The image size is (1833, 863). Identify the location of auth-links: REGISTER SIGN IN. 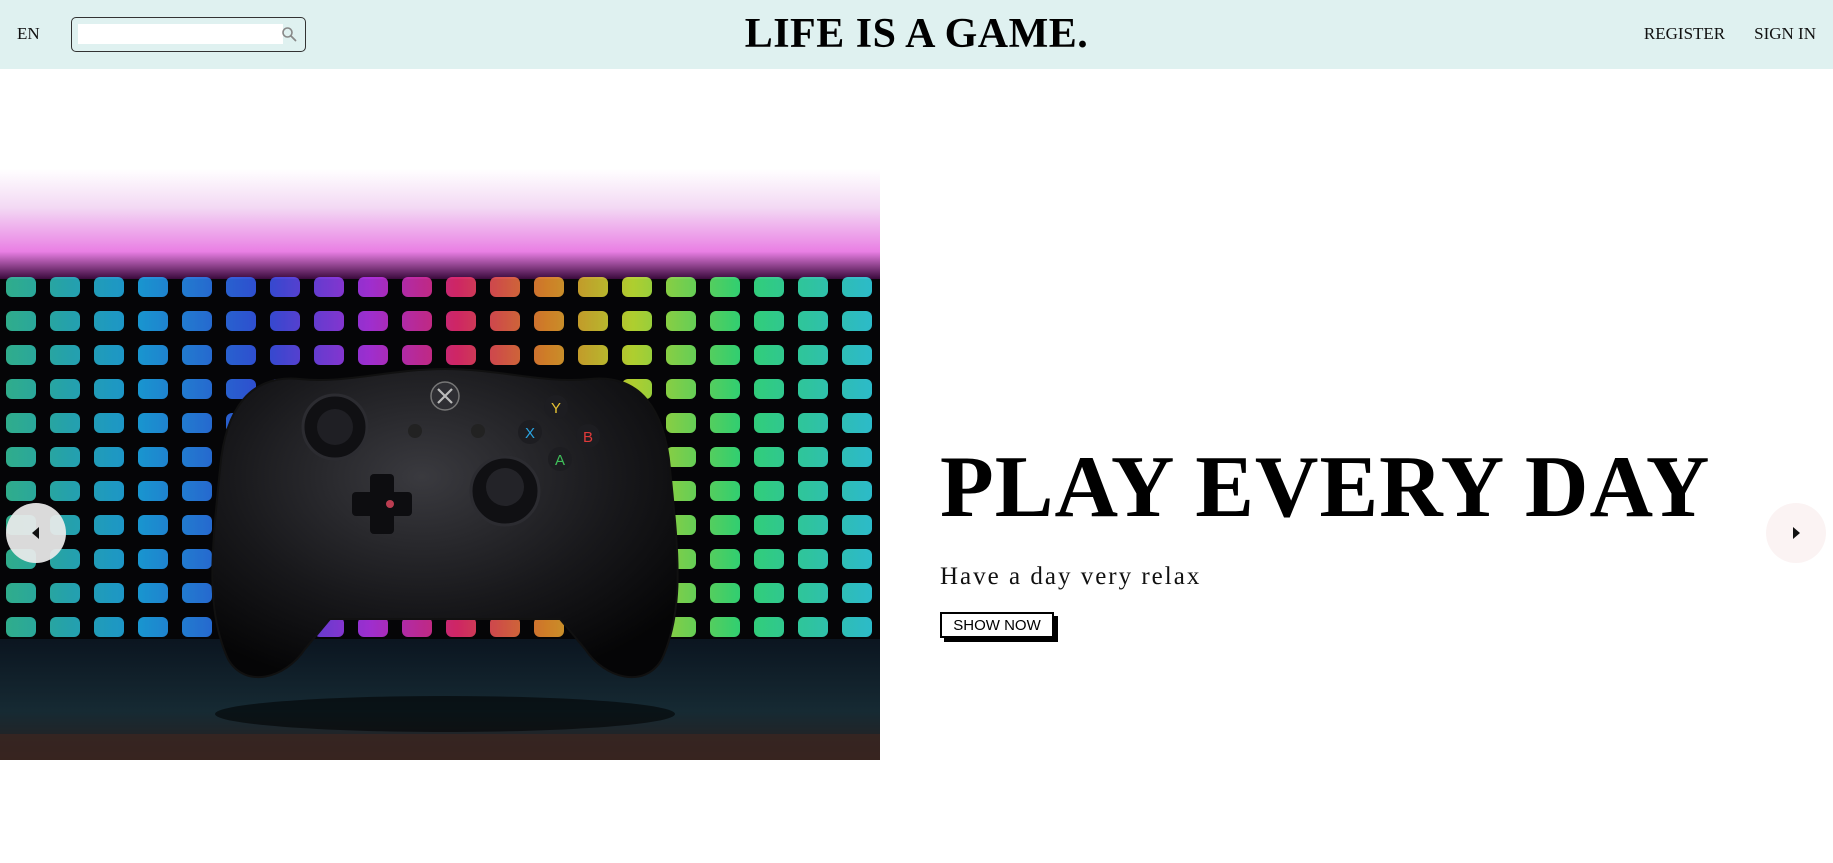
(1730, 34).